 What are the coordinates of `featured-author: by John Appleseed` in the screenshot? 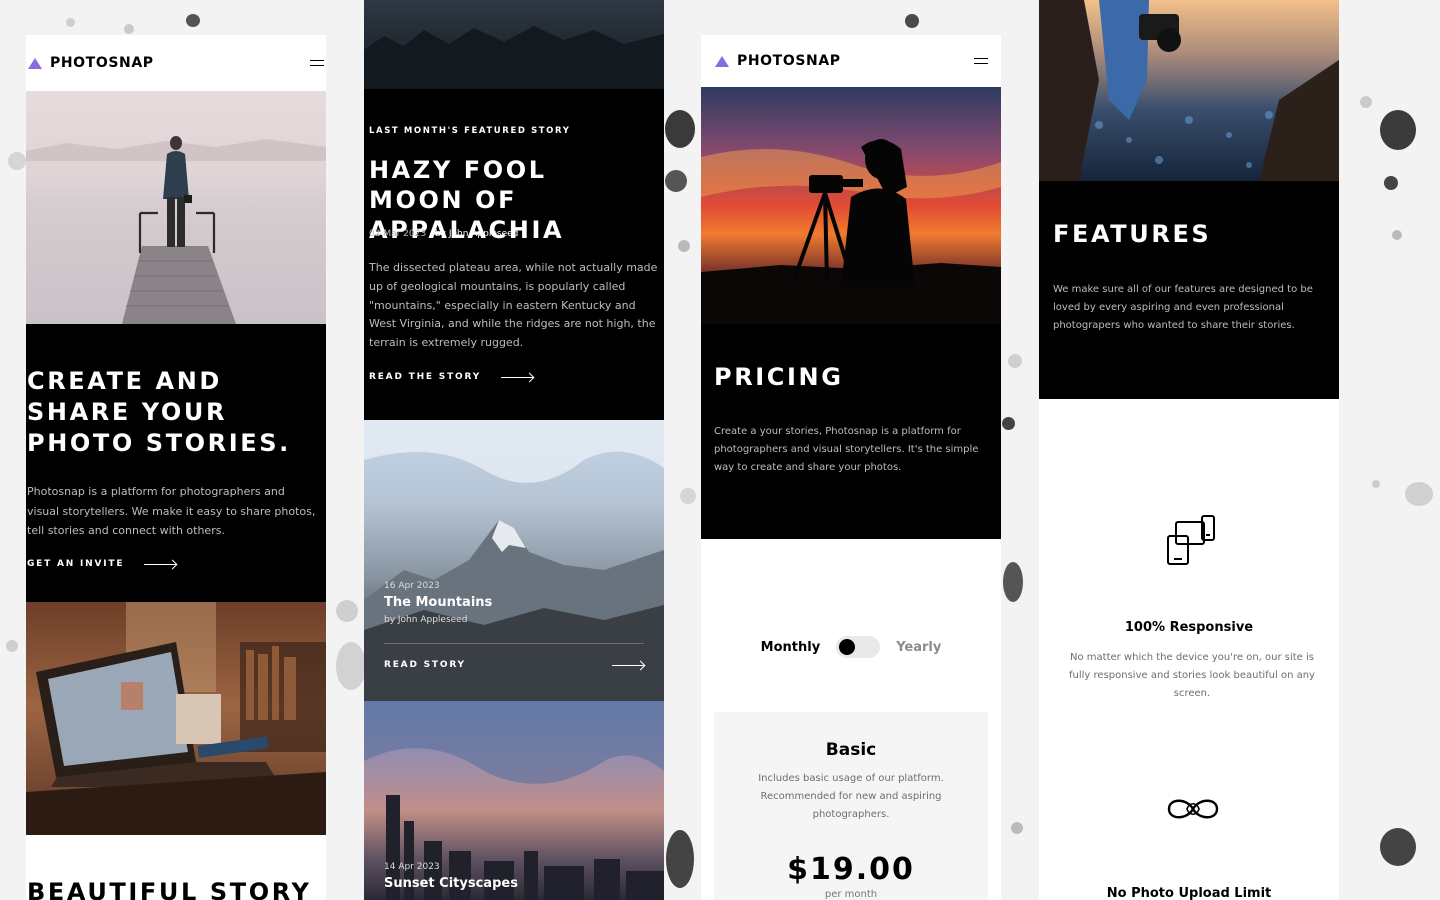 It's located at (476, 234).